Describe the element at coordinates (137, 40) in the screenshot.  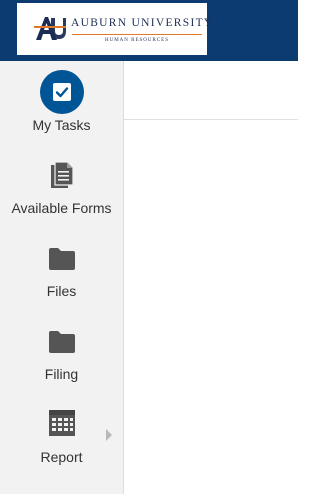
I see `logo-department-name: HUMAN RESOURCES` at that location.